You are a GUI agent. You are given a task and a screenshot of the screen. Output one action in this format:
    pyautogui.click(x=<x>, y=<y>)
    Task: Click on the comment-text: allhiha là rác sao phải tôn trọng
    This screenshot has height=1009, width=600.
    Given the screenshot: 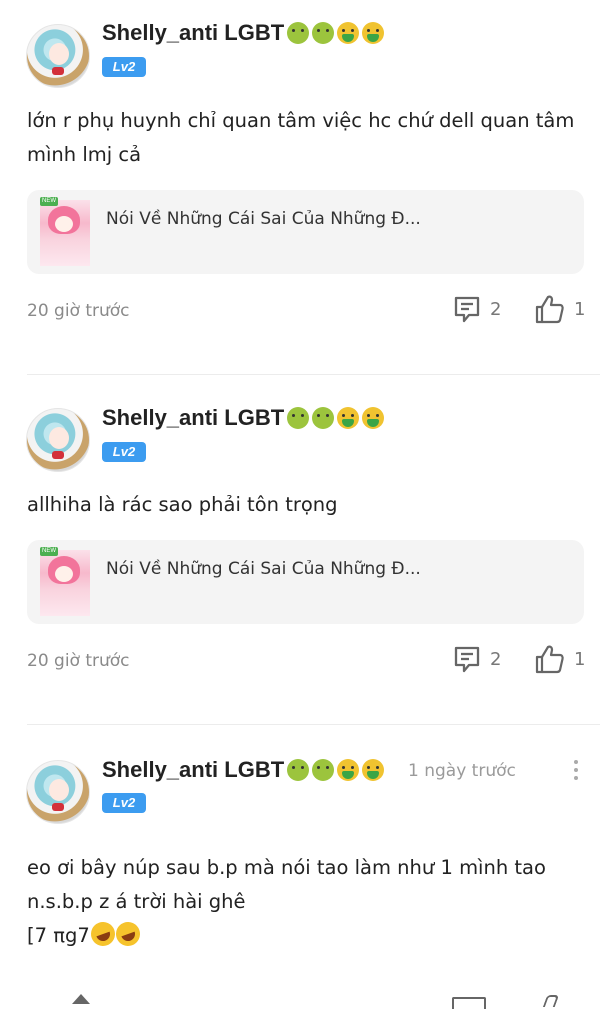 What is the action you would take?
    pyautogui.click(x=182, y=504)
    